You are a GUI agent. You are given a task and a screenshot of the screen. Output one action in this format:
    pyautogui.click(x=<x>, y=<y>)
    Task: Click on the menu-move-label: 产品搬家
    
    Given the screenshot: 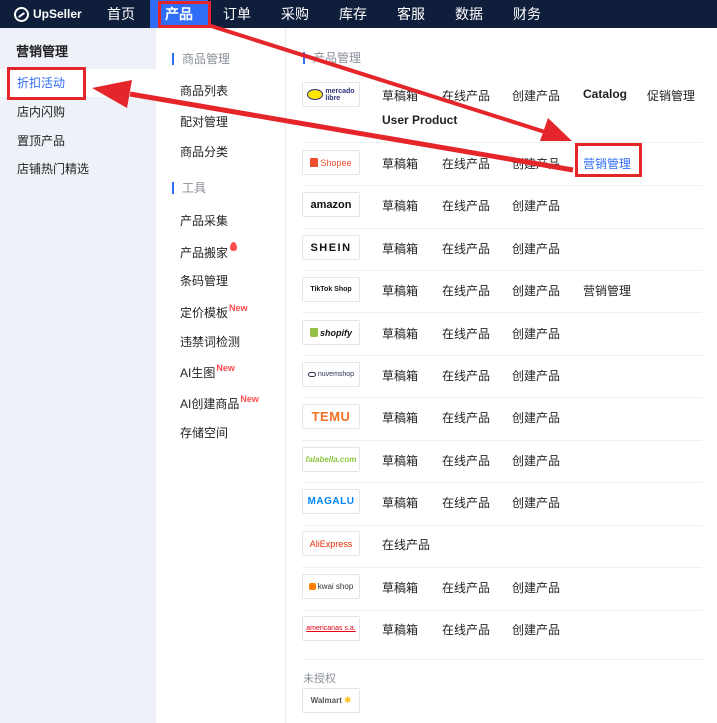 What is the action you would take?
    pyautogui.click(x=204, y=253)
    